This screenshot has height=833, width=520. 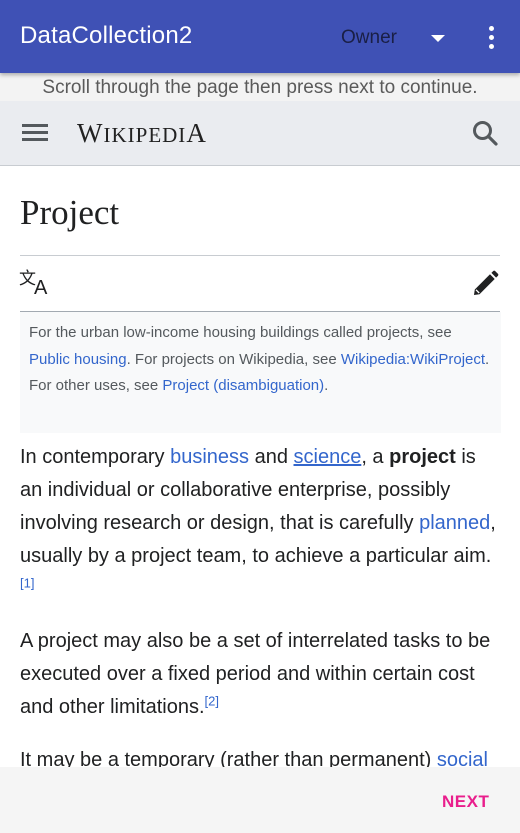 I want to click on app-title: DataCollection2, so click(x=106, y=35).